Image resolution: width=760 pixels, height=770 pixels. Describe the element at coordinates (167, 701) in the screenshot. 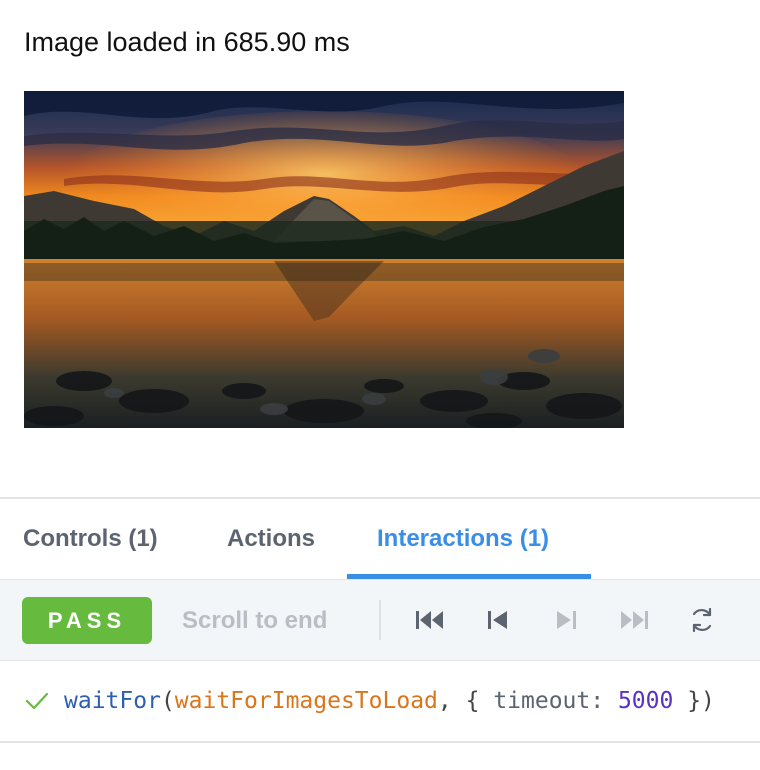

I see `paren-open: (` at that location.